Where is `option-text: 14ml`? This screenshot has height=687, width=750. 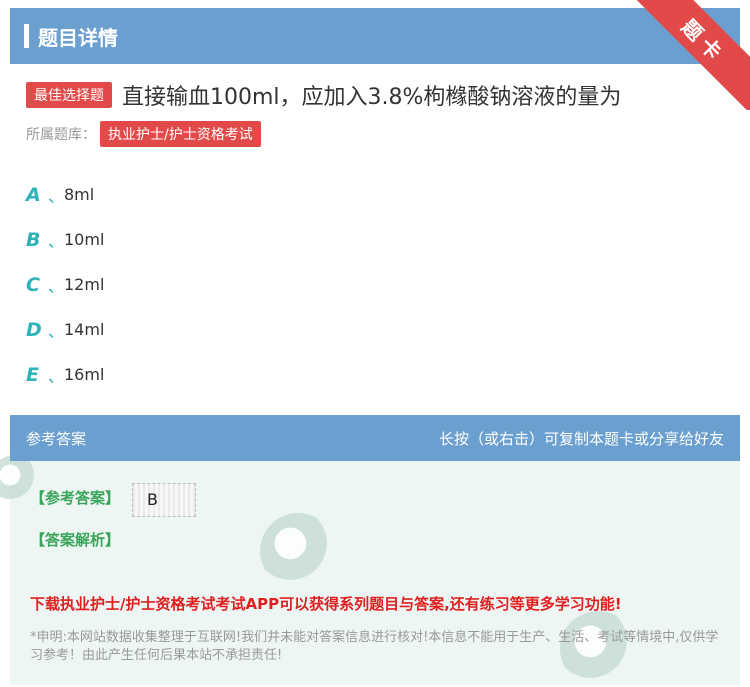 option-text: 14ml is located at coordinates (84, 329).